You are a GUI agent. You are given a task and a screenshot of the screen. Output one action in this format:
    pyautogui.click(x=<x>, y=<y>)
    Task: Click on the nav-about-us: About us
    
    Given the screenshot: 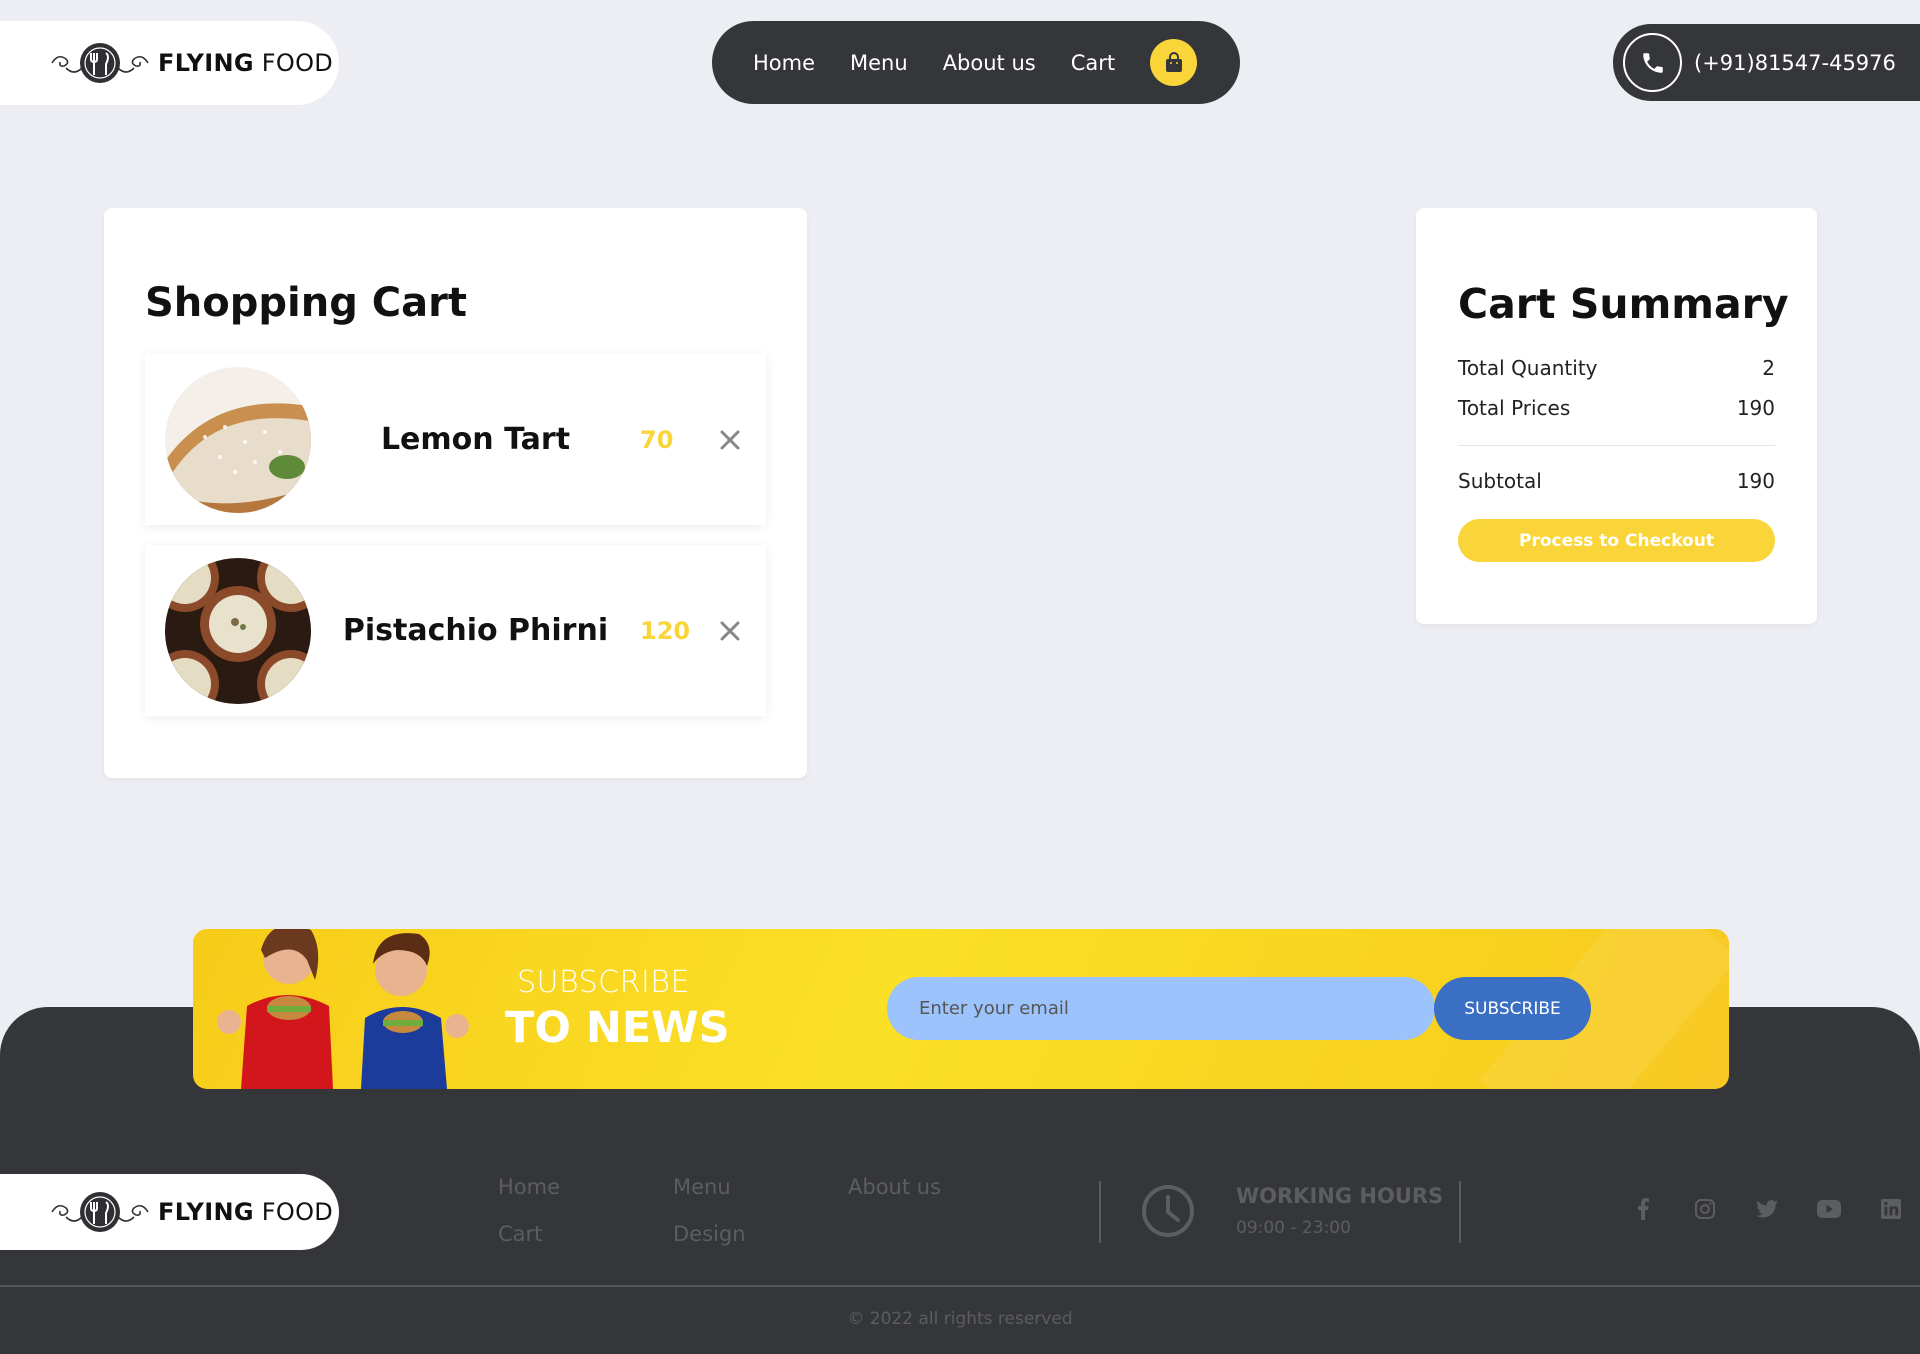 What is the action you would take?
    pyautogui.click(x=989, y=63)
    